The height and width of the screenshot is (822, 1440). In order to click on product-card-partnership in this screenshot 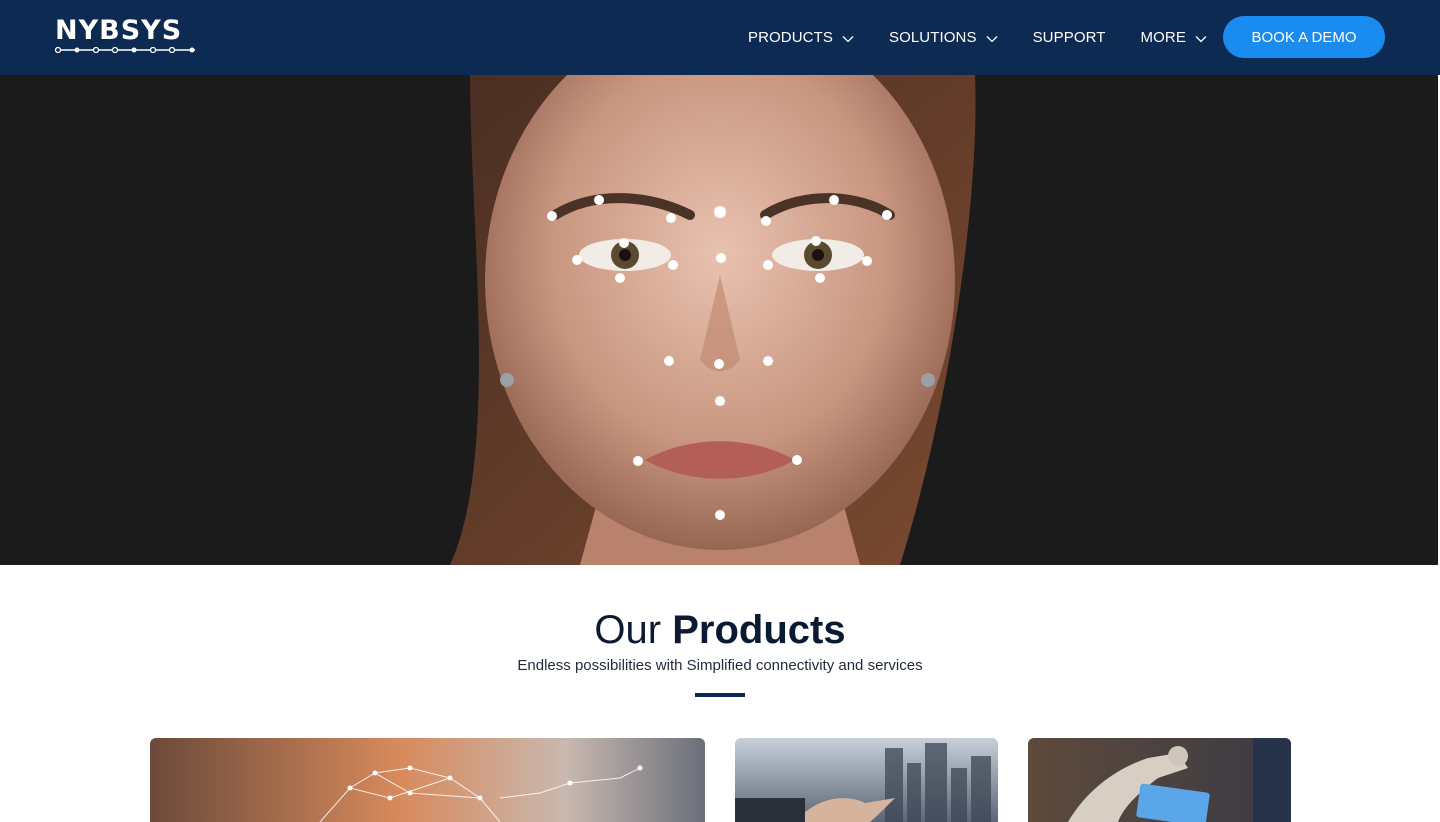, I will do `click(866, 780)`.